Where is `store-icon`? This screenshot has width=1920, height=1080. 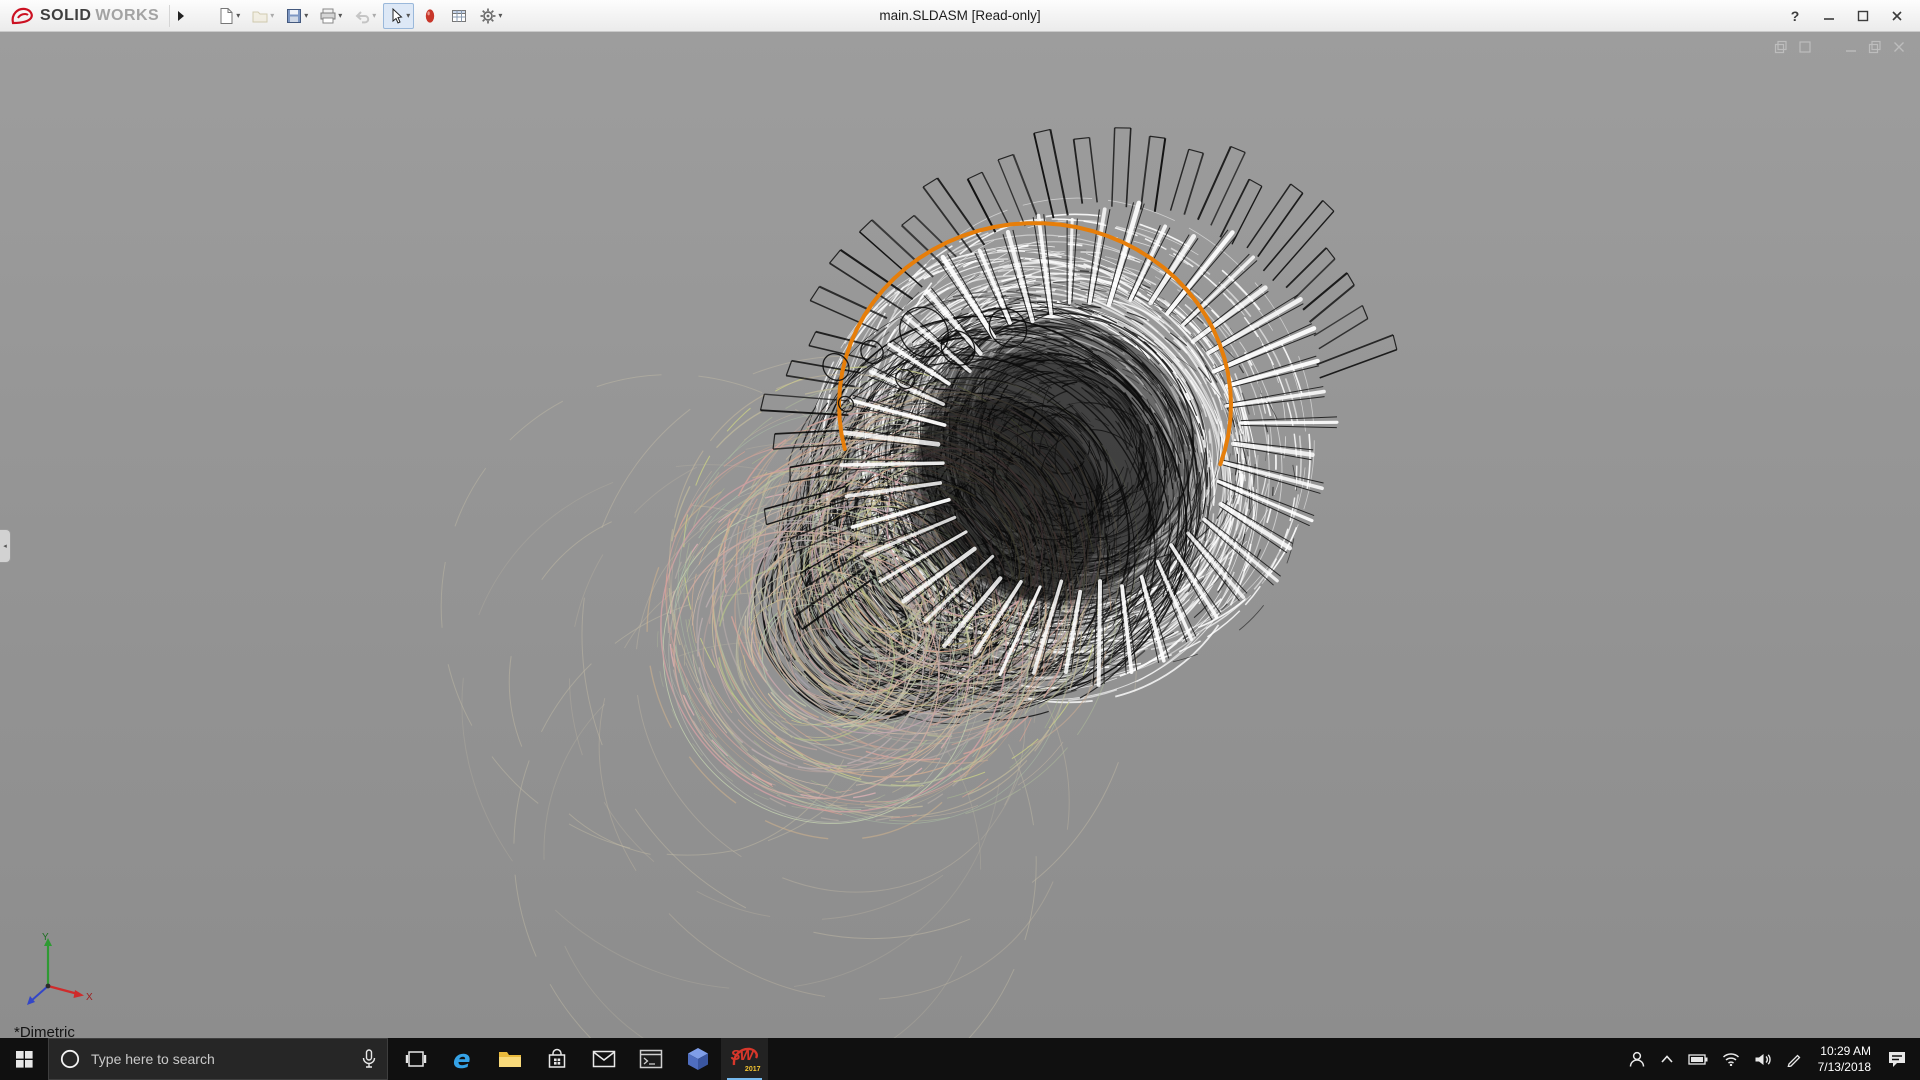 store-icon is located at coordinates (556, 1058).